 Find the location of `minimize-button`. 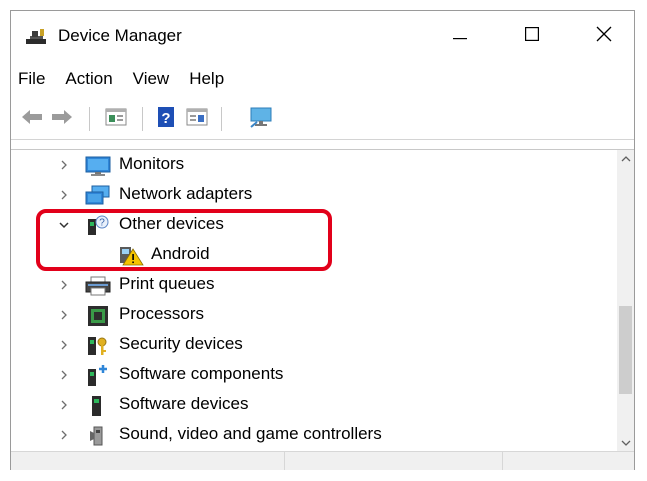

minimize-button is located at coordinates (460, 36).